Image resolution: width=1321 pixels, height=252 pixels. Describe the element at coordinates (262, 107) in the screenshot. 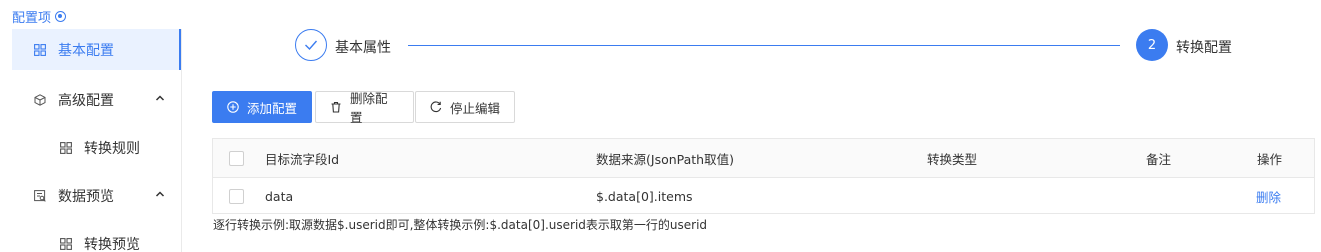

I see `add-config-button: 添加配置` at that location.